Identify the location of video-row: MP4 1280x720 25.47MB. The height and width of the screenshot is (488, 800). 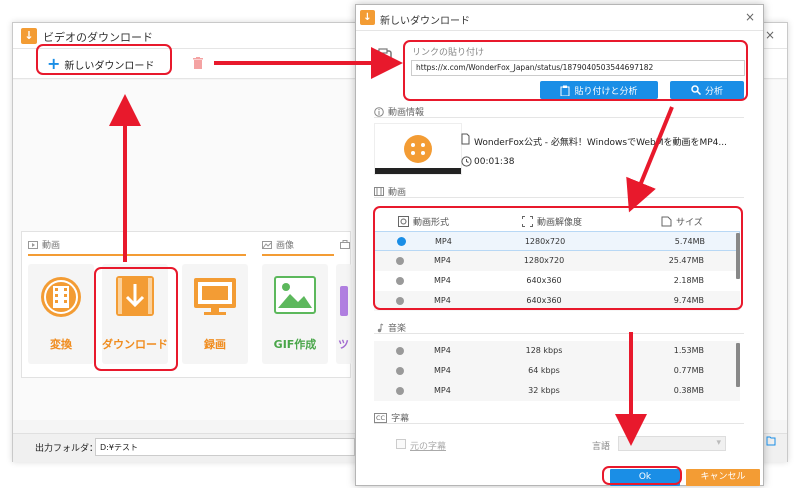
(557, 261).